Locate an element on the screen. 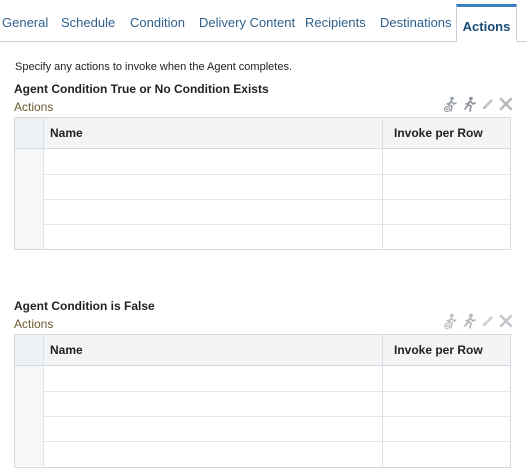  section-true-toolbar is located at coordinates (479, 105).